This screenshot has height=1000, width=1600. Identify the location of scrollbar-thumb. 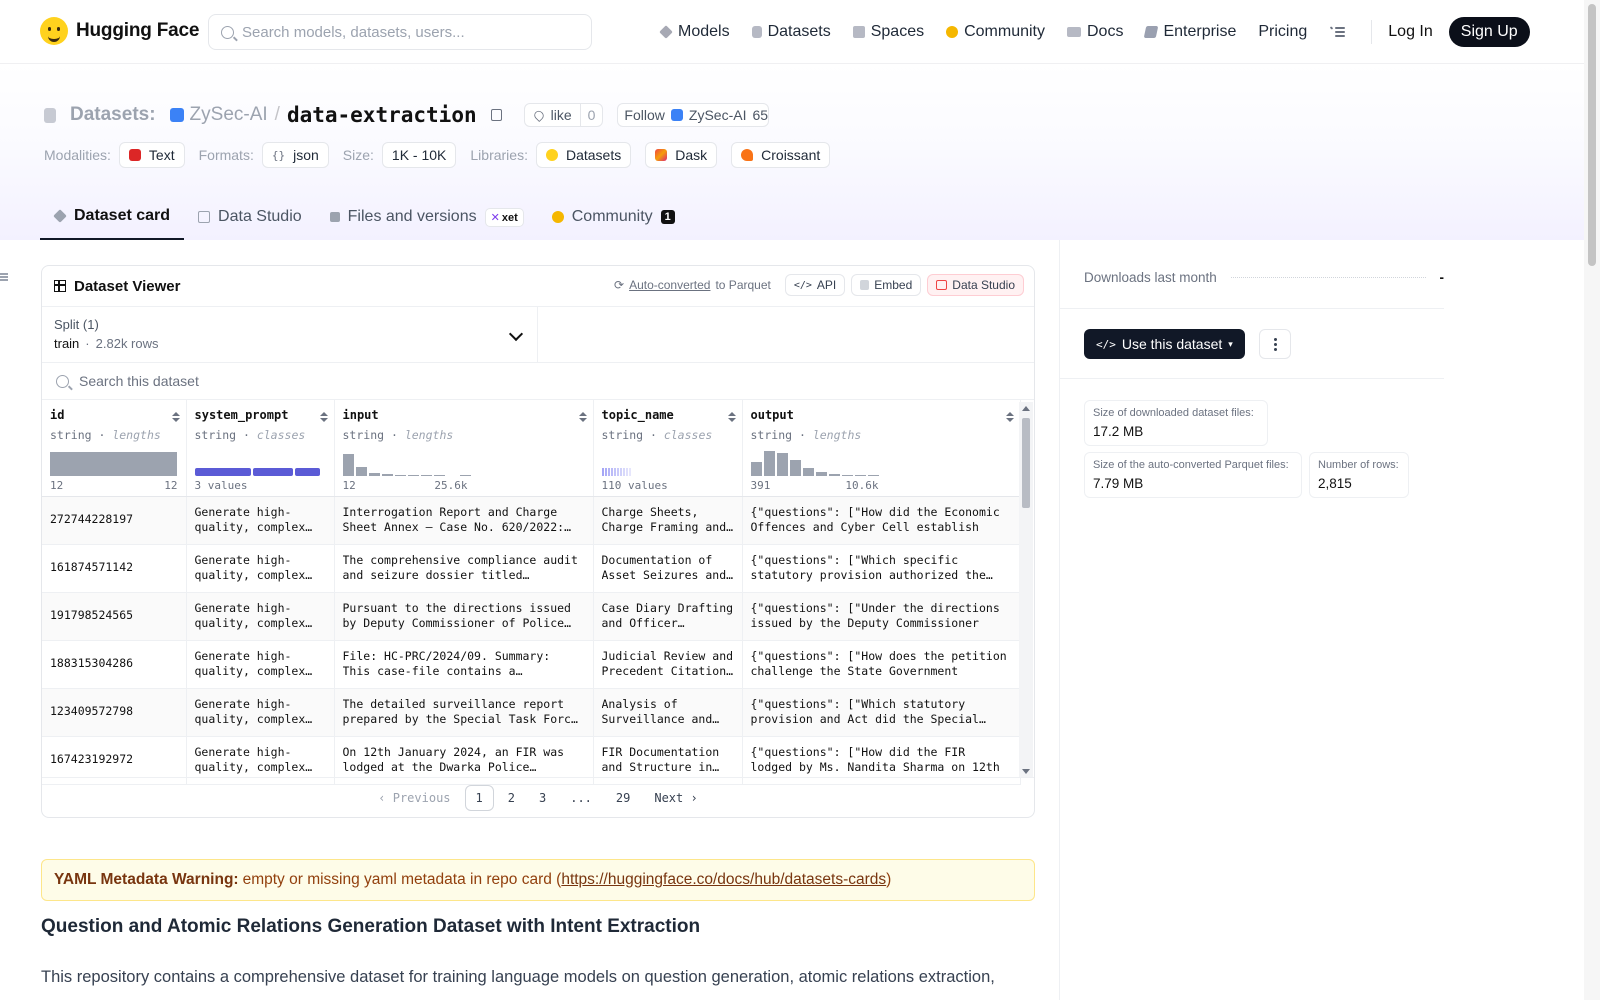
(1026, 463).